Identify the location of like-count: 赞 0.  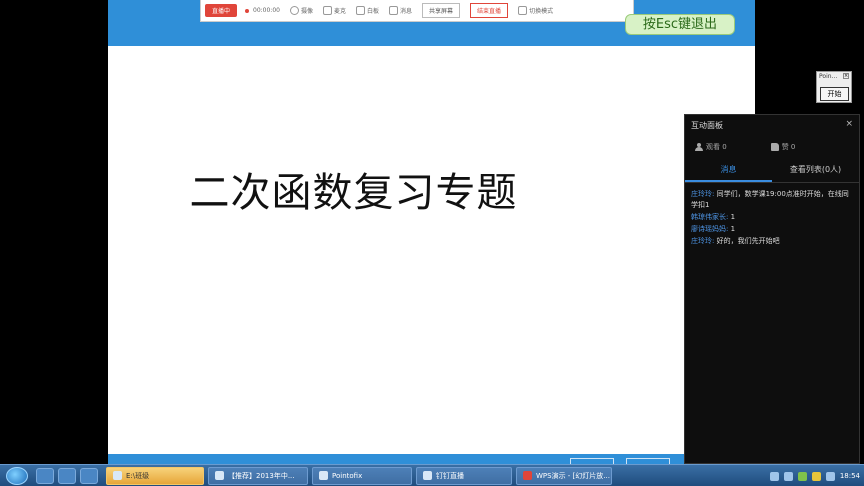
(783, 147).